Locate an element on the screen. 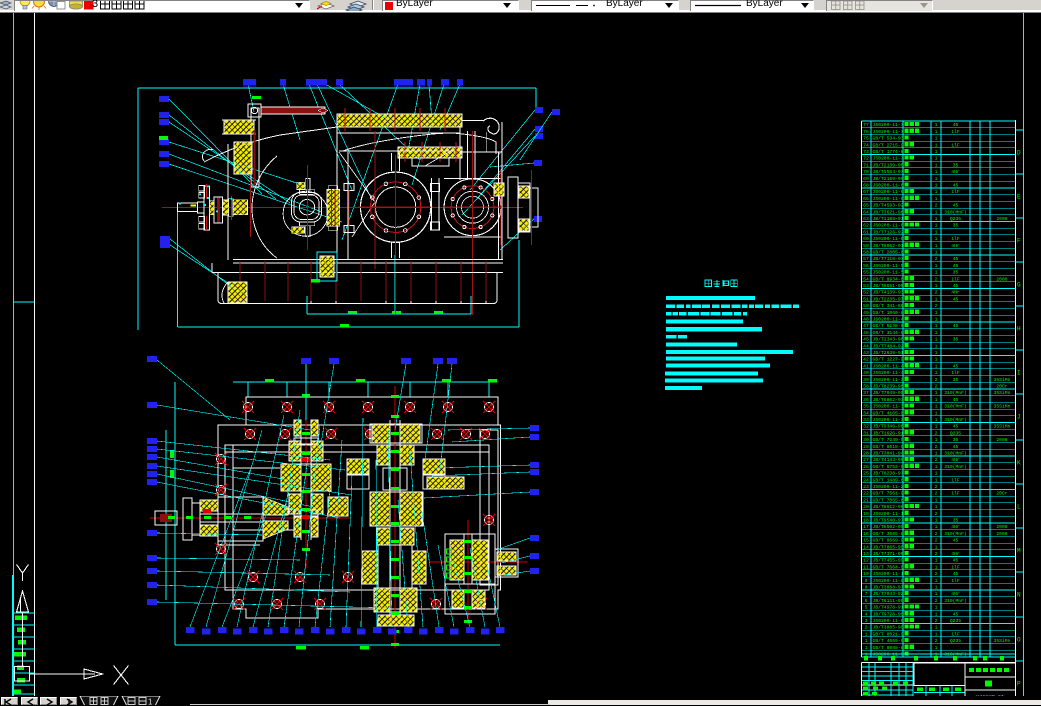 Image resolution: width=1041 pixels, height=706 pixels. svg-text: 22 is located at coordinates (866, 494).